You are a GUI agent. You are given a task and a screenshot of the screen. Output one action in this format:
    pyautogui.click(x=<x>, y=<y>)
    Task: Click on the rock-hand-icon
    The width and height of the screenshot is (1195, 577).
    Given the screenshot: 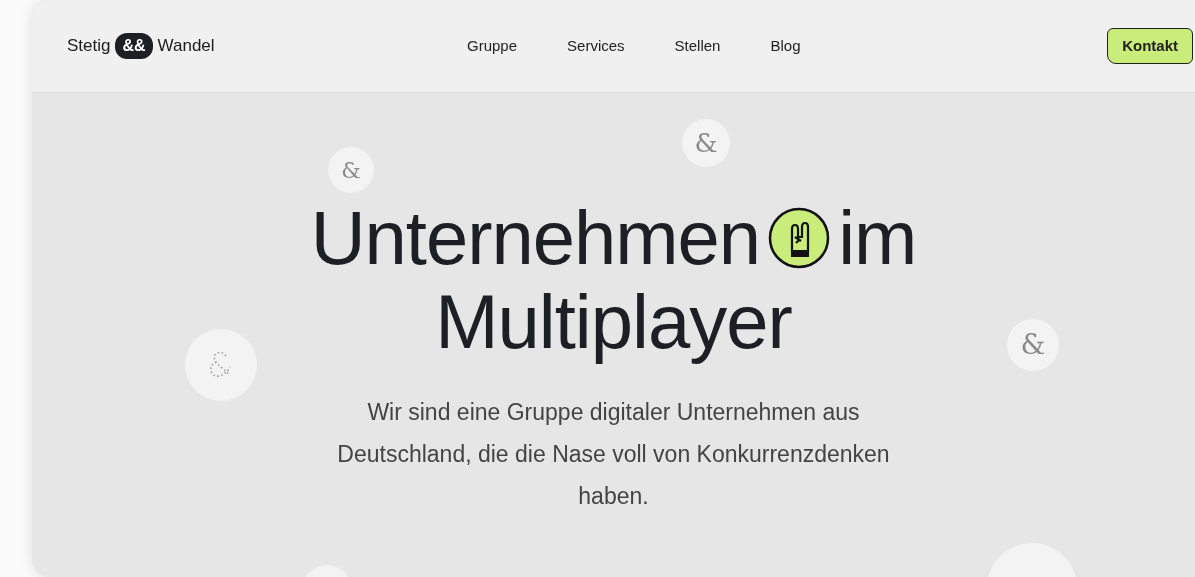 What is the action you would take?
    pyautogui.click(x=799, y=238)
    